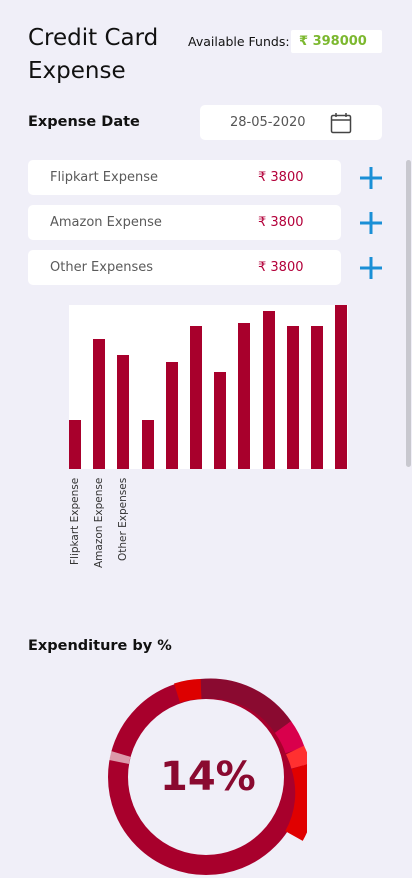 The image size is (412, 878). What do you see at coordinates (336, 41) in the screenshot?
I see `available-funds-value: ₹ 398000` at bounding box center [336, 41].